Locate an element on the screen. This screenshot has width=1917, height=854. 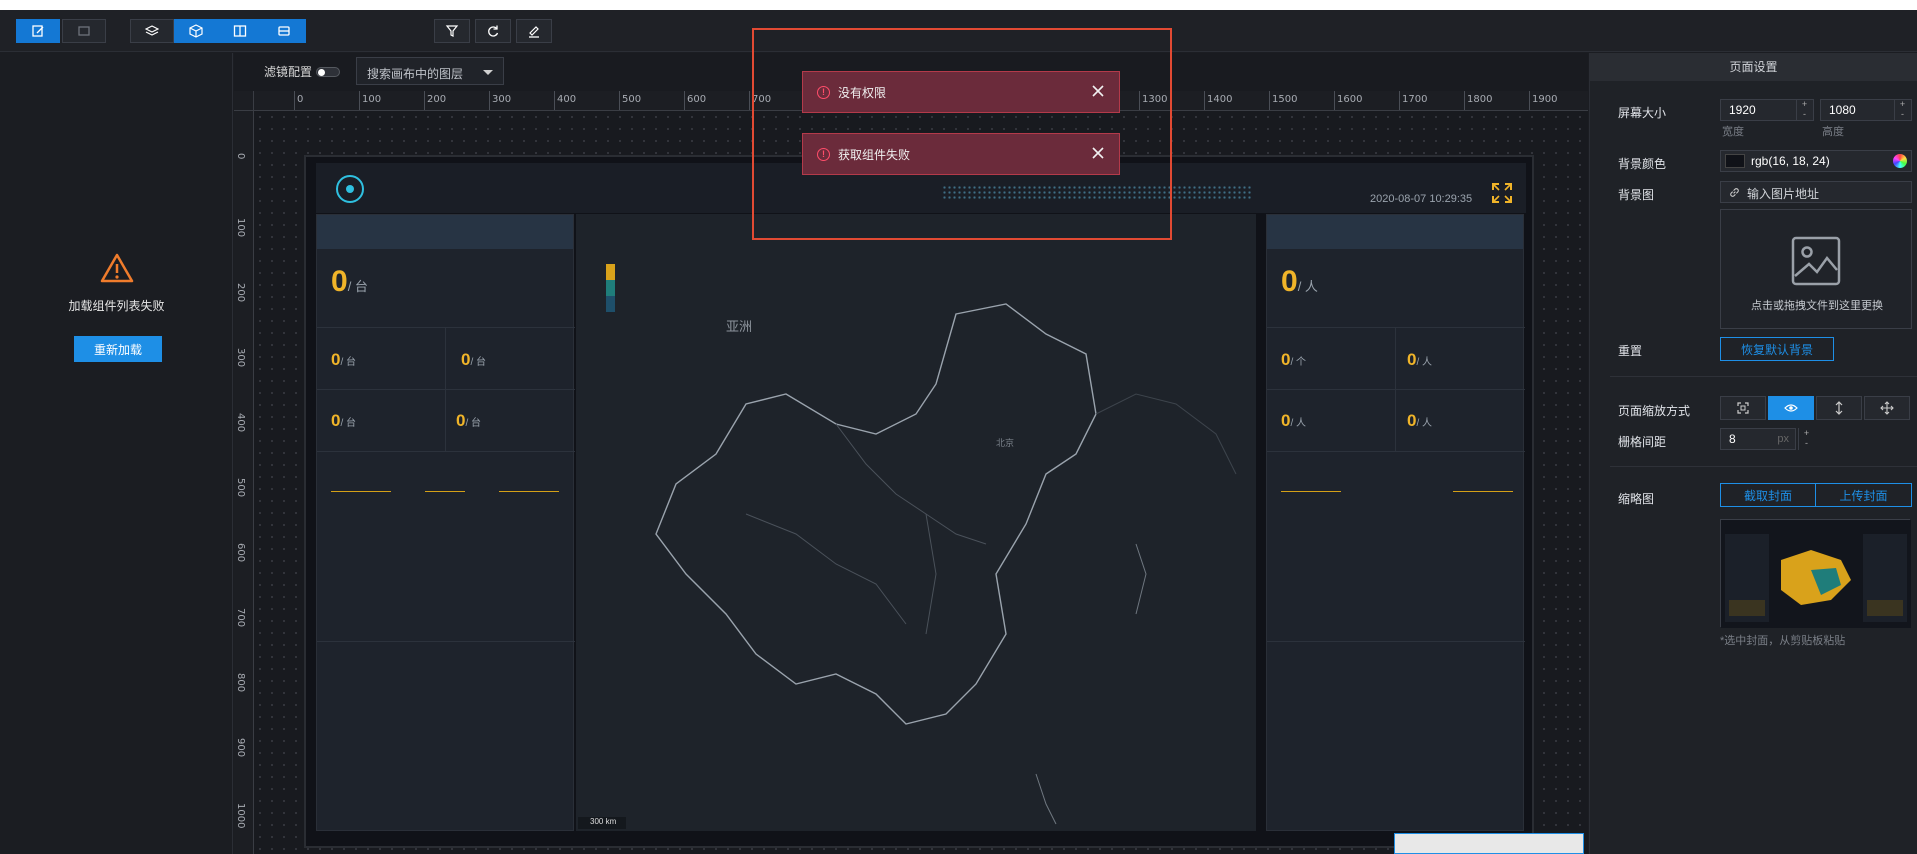
thumbnail-preview is located at coordinates (1815, 573).